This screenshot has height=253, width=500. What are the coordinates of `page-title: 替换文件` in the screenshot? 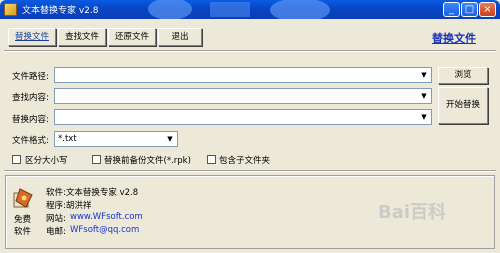 It's located at (454, 38).